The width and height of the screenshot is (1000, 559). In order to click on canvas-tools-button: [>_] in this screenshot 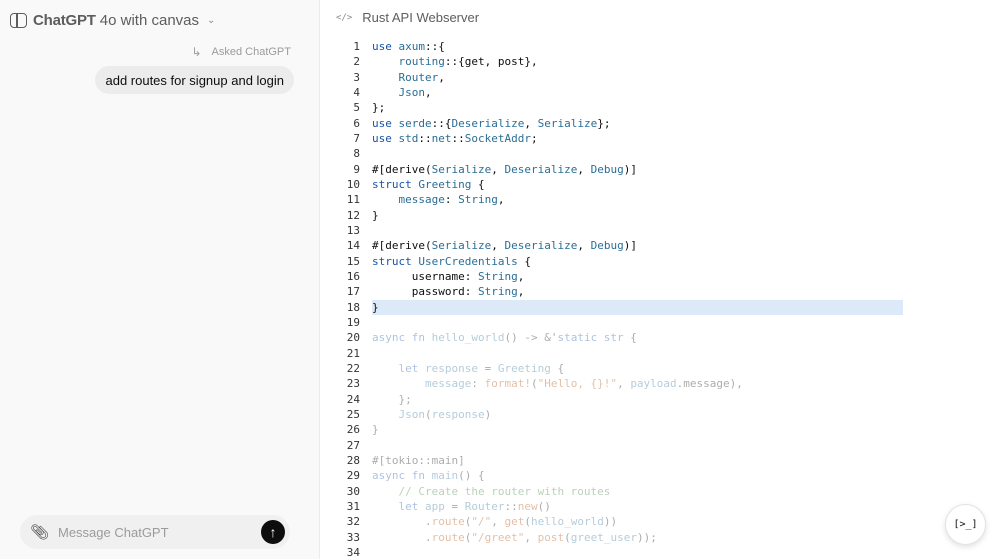, I will do `click(965, 524)`.